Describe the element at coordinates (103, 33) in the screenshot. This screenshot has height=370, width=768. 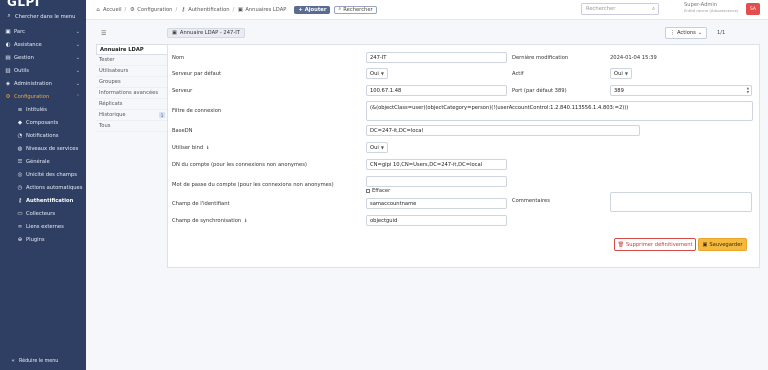
I see `list-view-icon: ☰` at that location.